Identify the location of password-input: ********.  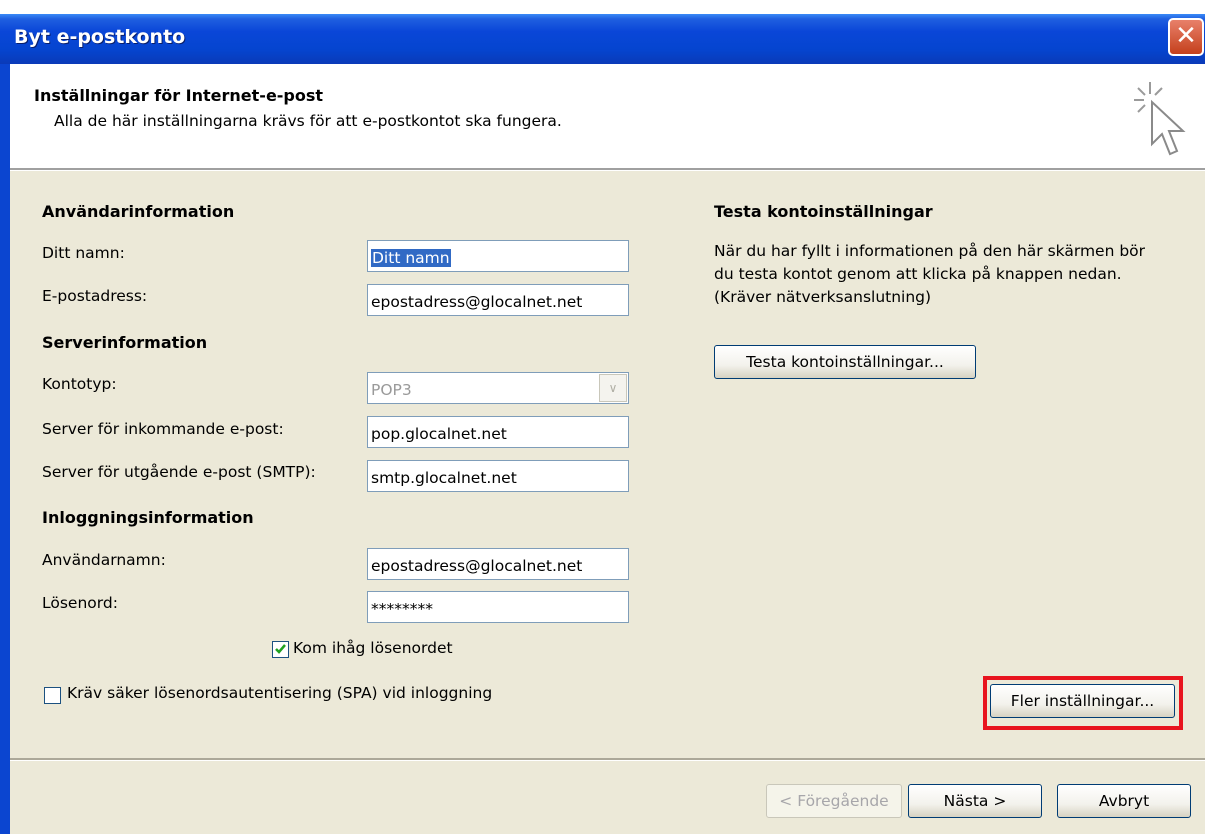
(498, 607).